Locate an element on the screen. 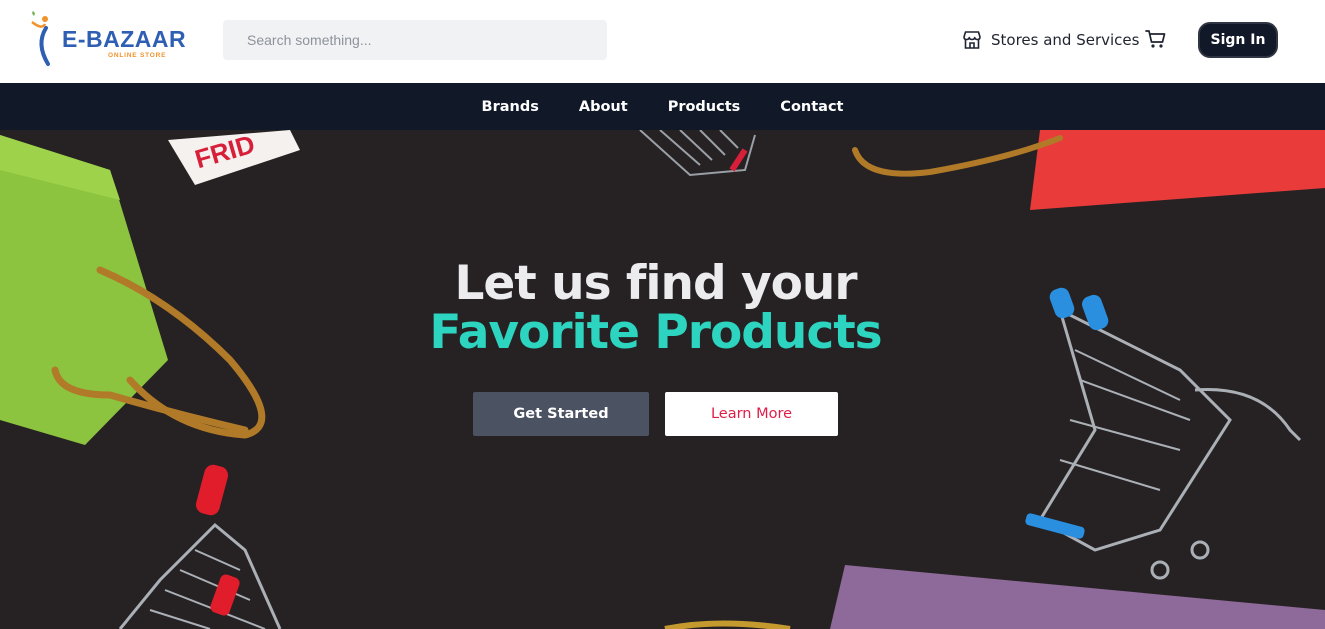  store-icon is located at coordinates (972, 40).